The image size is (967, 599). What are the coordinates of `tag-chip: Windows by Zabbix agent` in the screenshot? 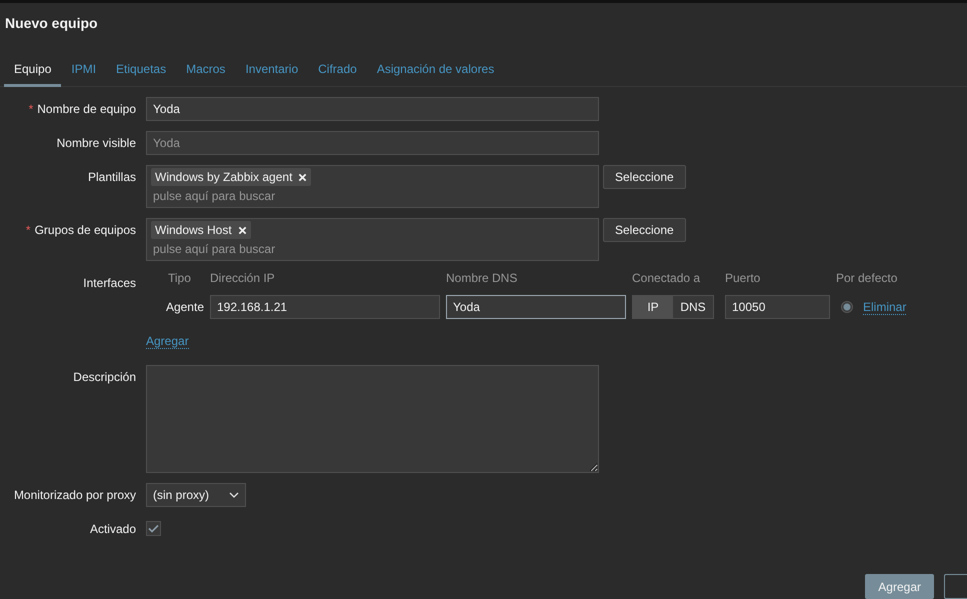 It's located at (231, 177).